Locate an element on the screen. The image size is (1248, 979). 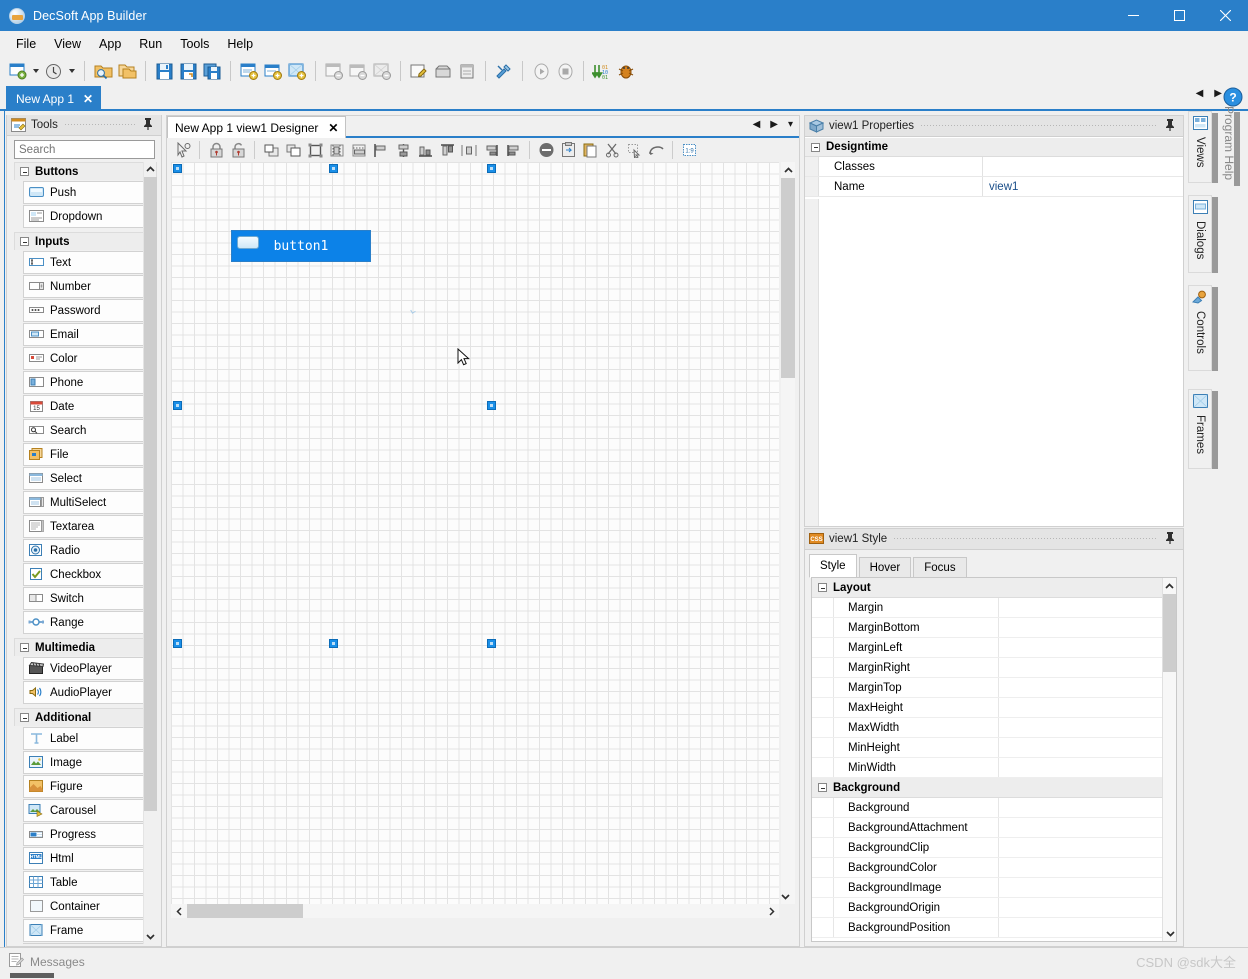
minimize-button is located at coordinates (1133, 15).